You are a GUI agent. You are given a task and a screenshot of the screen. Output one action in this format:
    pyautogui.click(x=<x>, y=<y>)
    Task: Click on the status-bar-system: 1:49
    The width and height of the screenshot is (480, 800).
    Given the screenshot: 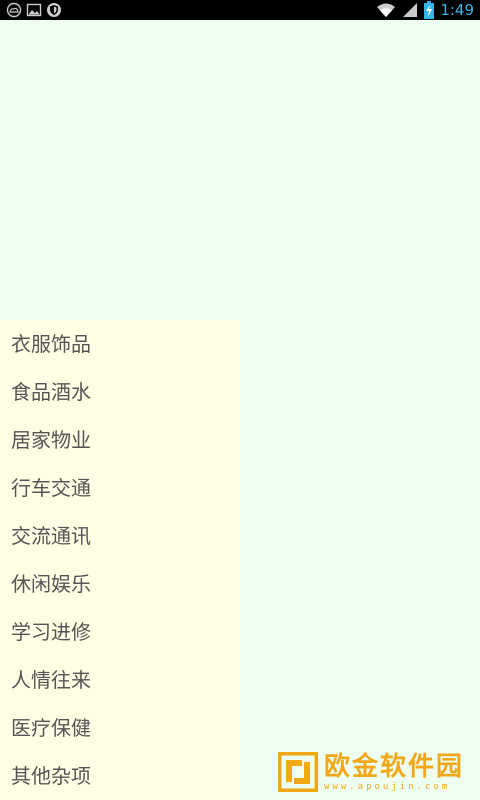 What is the action you would take?
    pyautogui.click(x=425, y=10)
    